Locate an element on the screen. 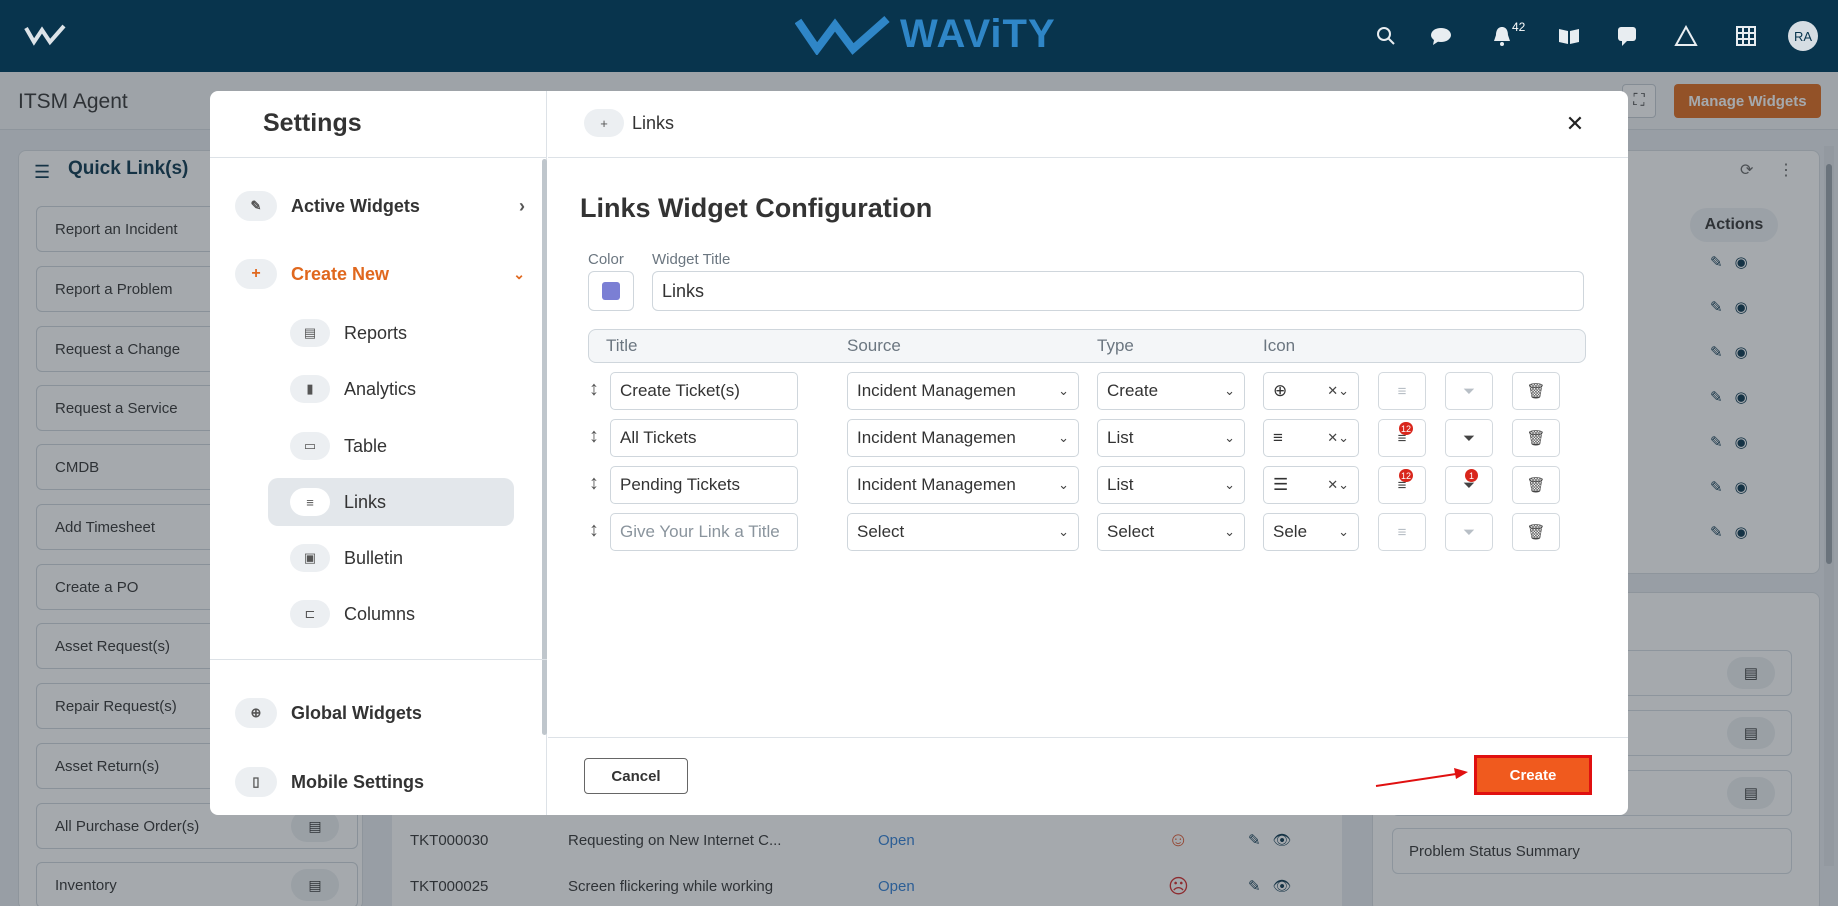 This screenshot has width=1838, height=906. filter-button: ⏷ 1 is located at coordinates (1469, 485).